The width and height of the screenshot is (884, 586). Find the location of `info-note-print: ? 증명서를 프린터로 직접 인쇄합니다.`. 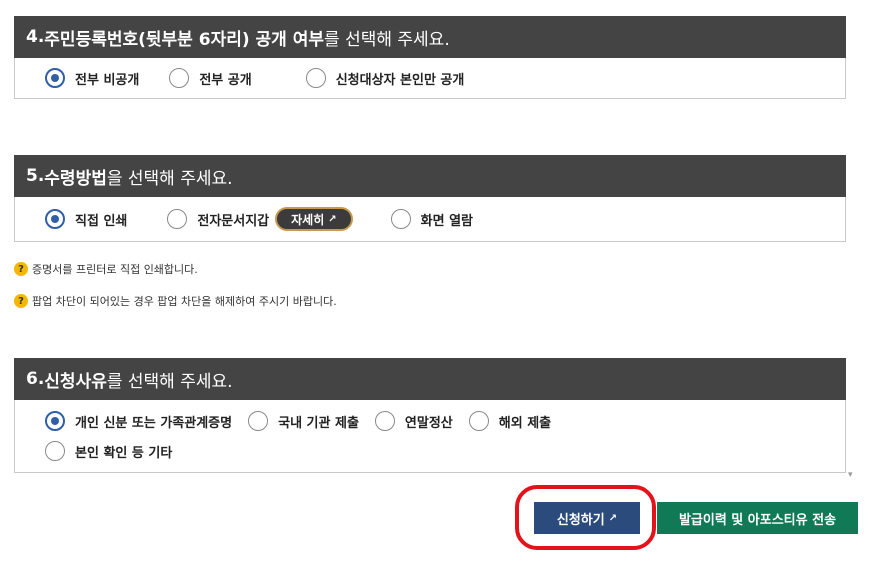

info-note-print: ? 증명서를 프린터로 직접 인쇄합니다. is located at coordinates (106, 269).